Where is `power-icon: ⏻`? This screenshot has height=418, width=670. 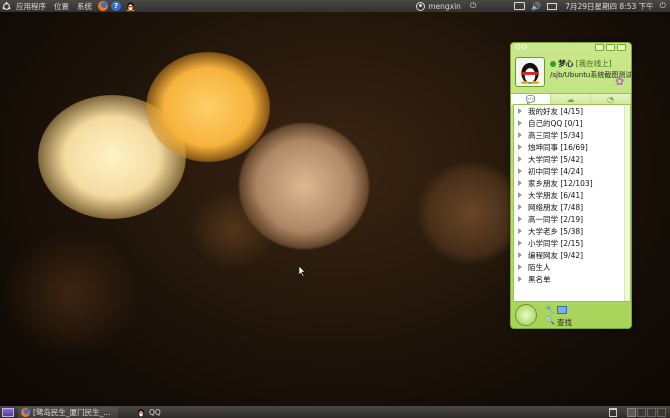
power-icon: ⏻ is located at coordinates (473, 6).